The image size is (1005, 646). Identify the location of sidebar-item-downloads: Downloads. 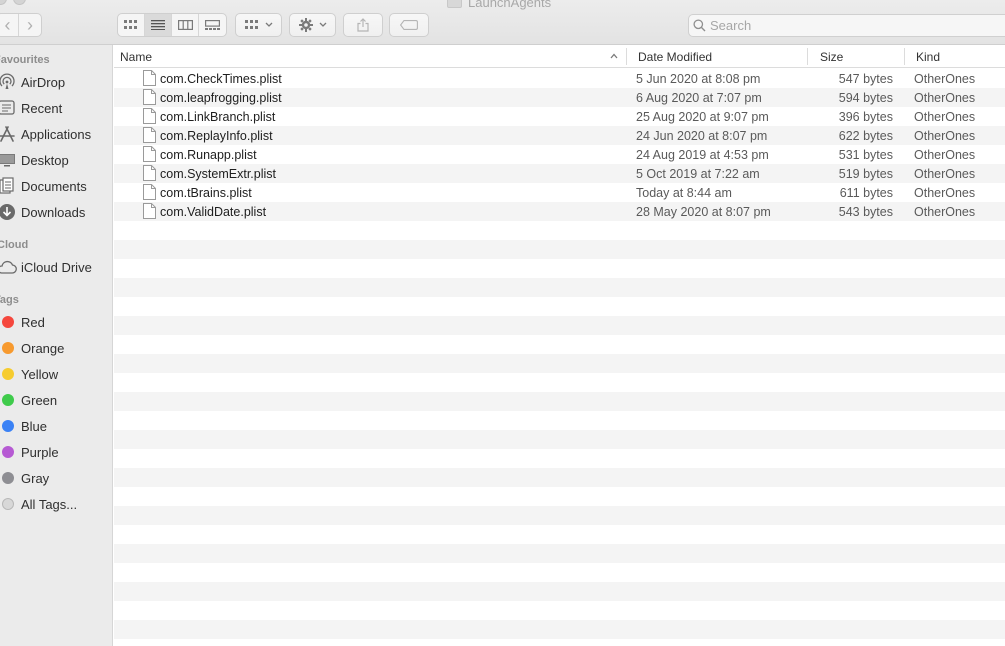
(56, 212).